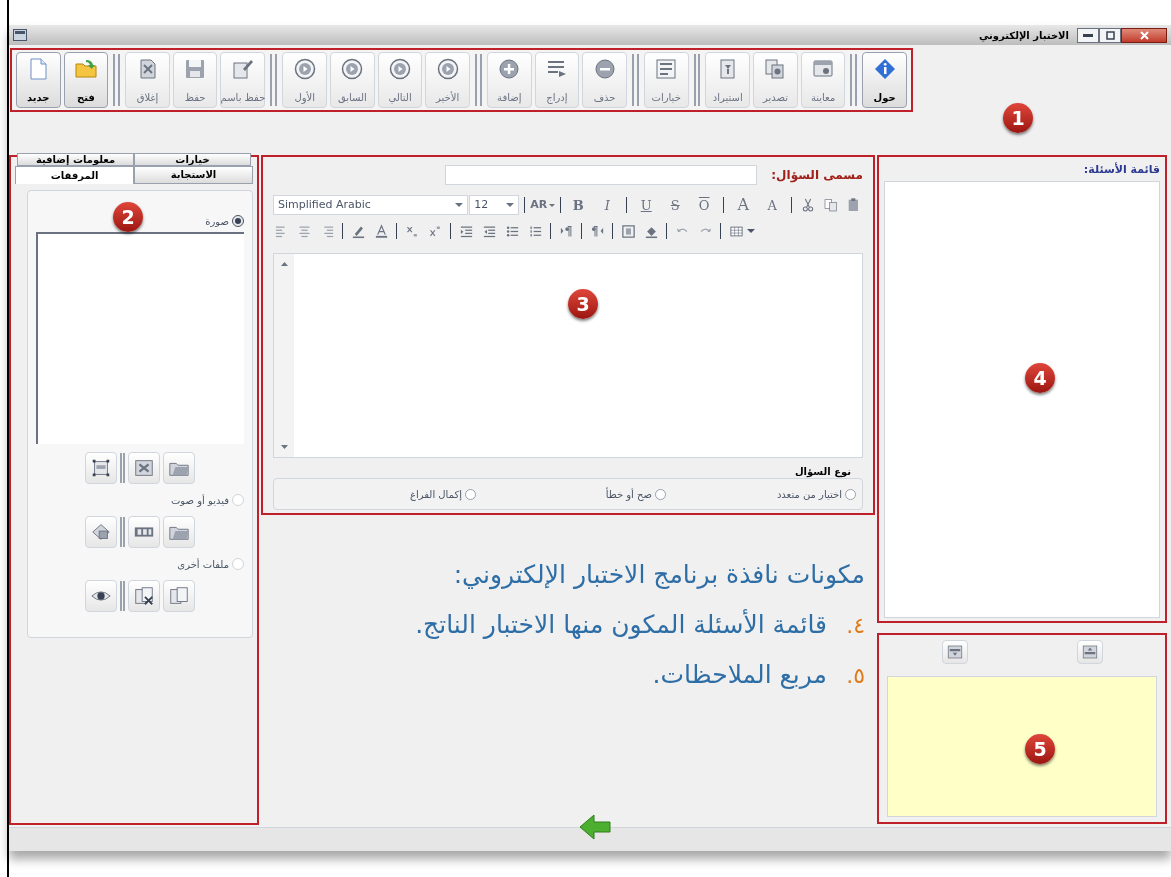 This screenshot has width=1171, height=877. Describe the element at coordinates (704, 205) in the screenshot. I see `overline-button: O` at that location.